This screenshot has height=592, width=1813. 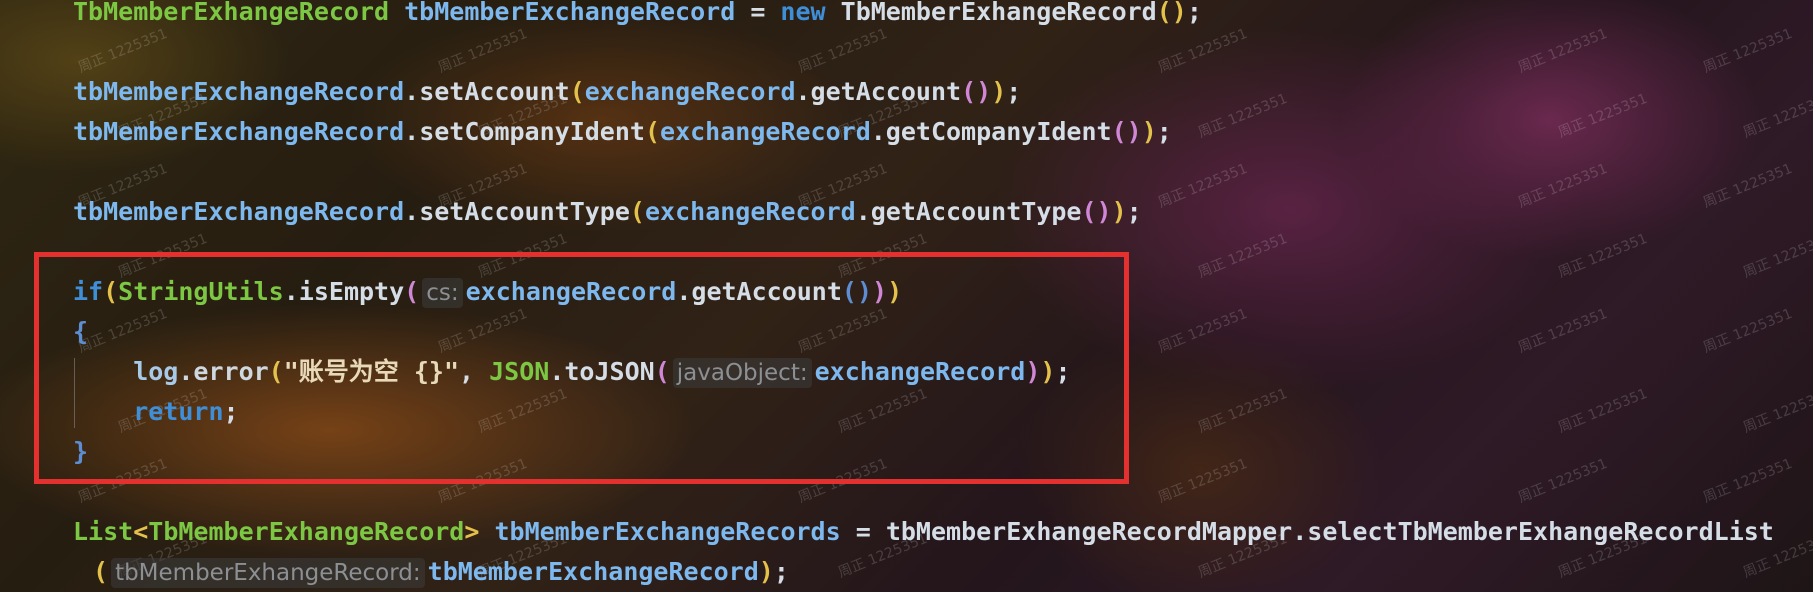 I want to click on code-token: .setAccountType, so click(x=517, y=211).